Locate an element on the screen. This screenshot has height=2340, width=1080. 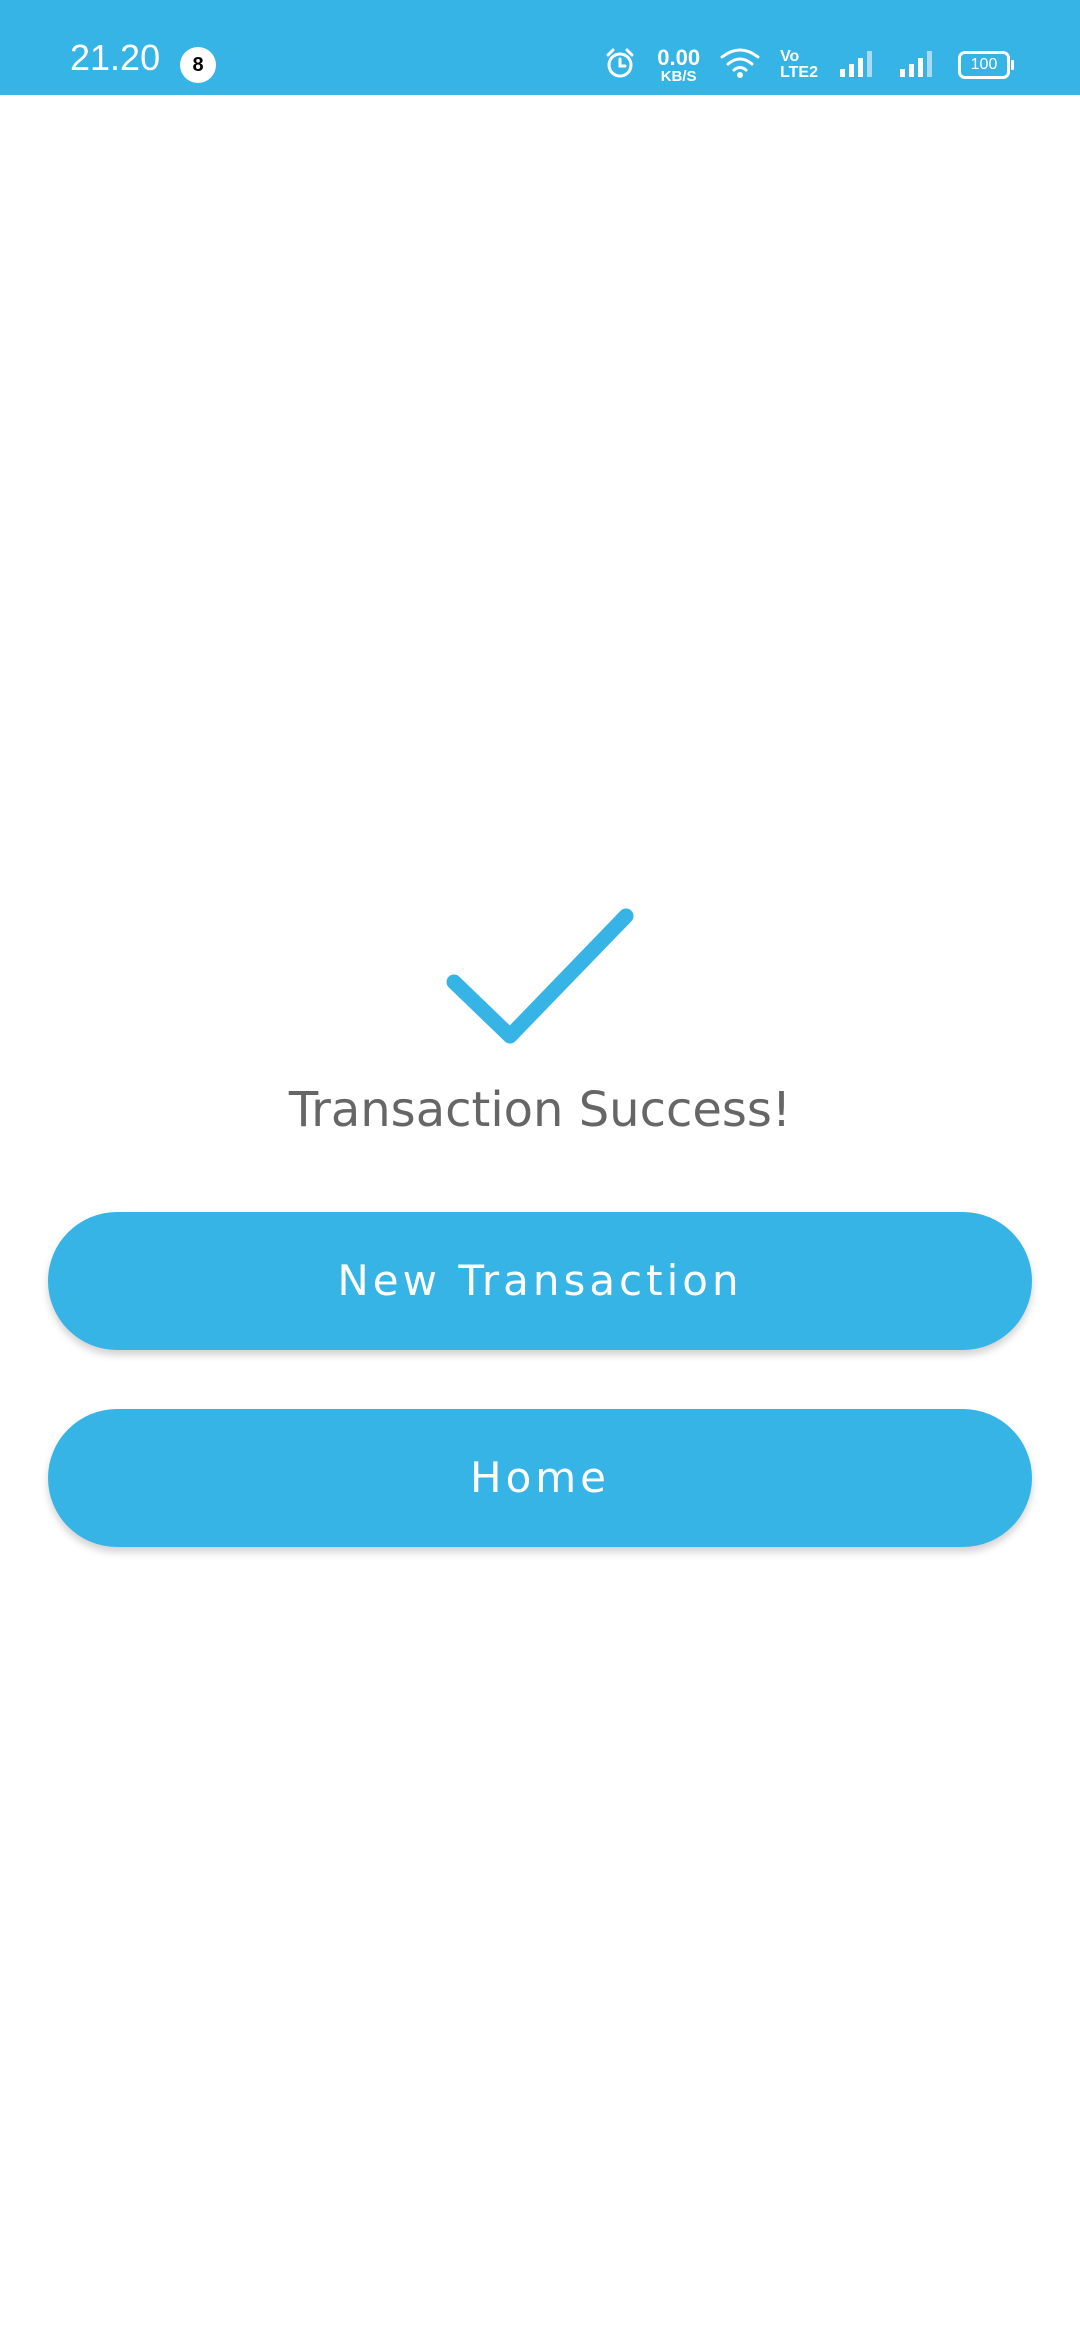
network-speed-value: 0.00 is located at coordinates (679, 57).